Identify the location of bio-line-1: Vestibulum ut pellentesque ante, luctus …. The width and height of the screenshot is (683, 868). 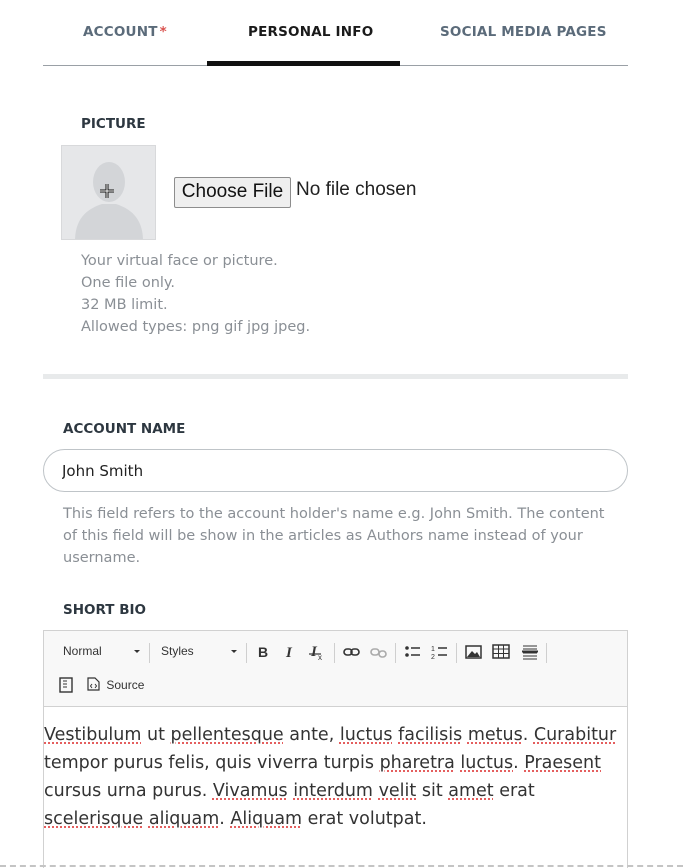
(330, 735).